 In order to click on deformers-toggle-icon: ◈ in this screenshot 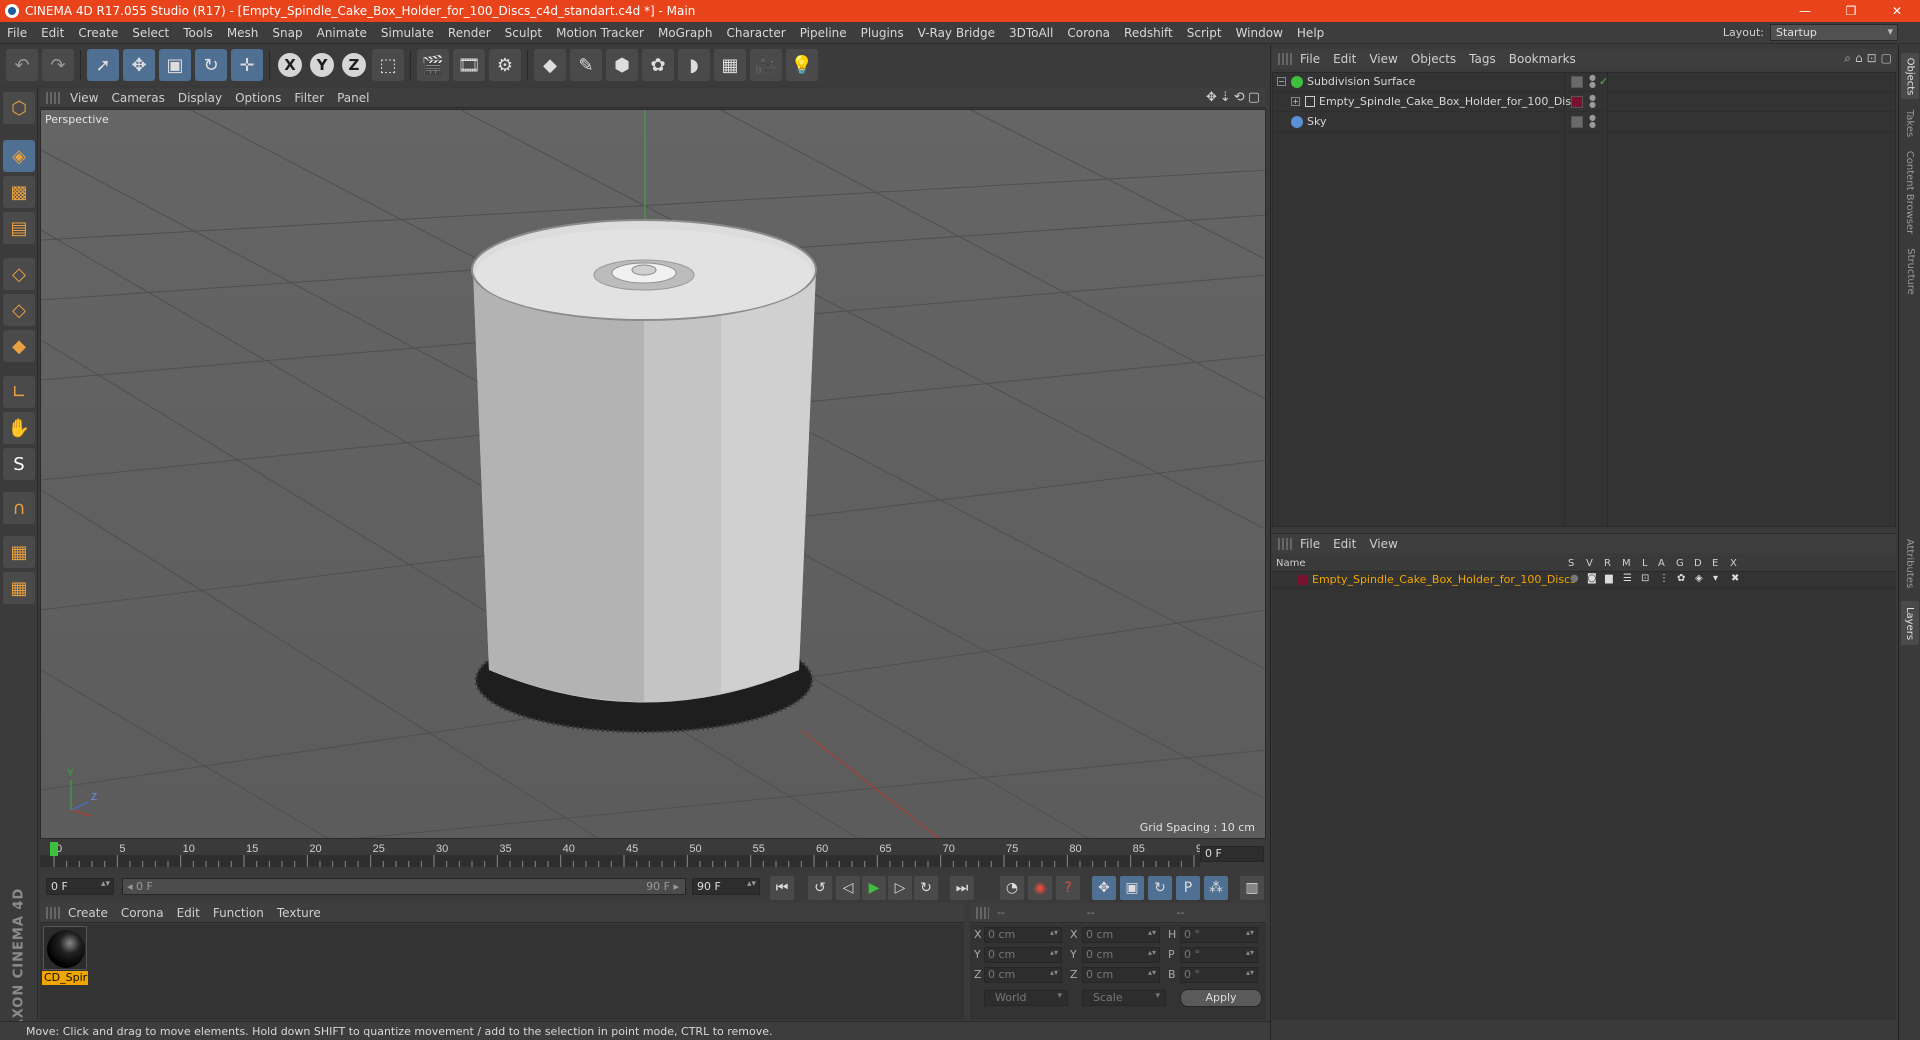, I will do `click(1699, 578)`.